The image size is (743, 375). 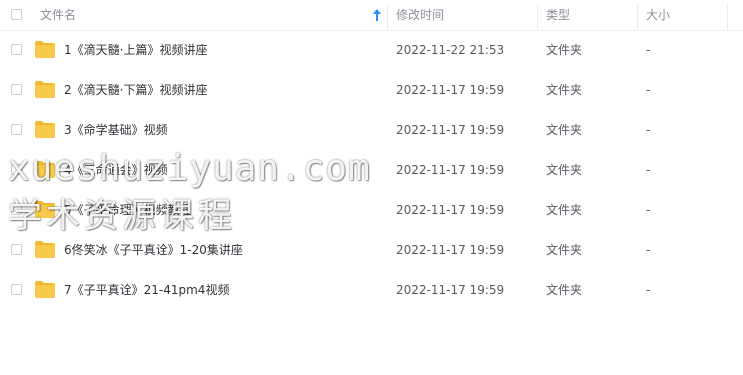 What do you see at coordinates (371, 170) in the screenshot?
I see `table-row: 4《三命通会》视频 2022-11-17 19:59 文件夹 -` at bounding box center [371, 170].